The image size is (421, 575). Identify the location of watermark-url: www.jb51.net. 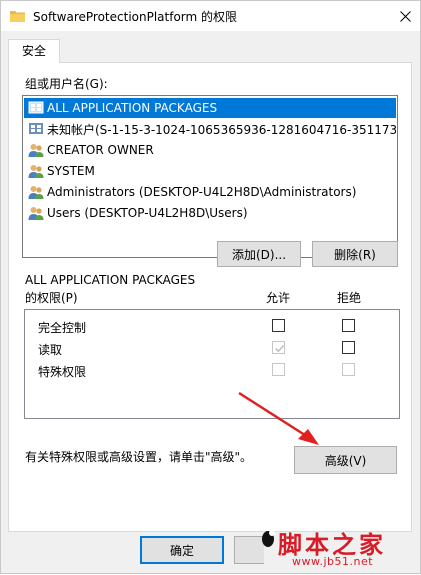
(333, 561).